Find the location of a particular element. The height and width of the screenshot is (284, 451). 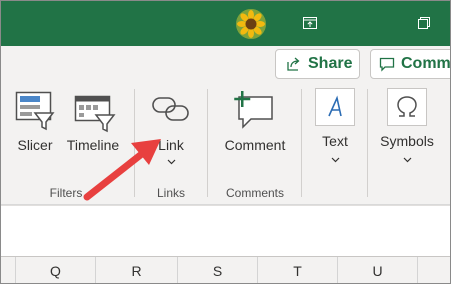

column-header-r: R is located at coordinates (136, 270).